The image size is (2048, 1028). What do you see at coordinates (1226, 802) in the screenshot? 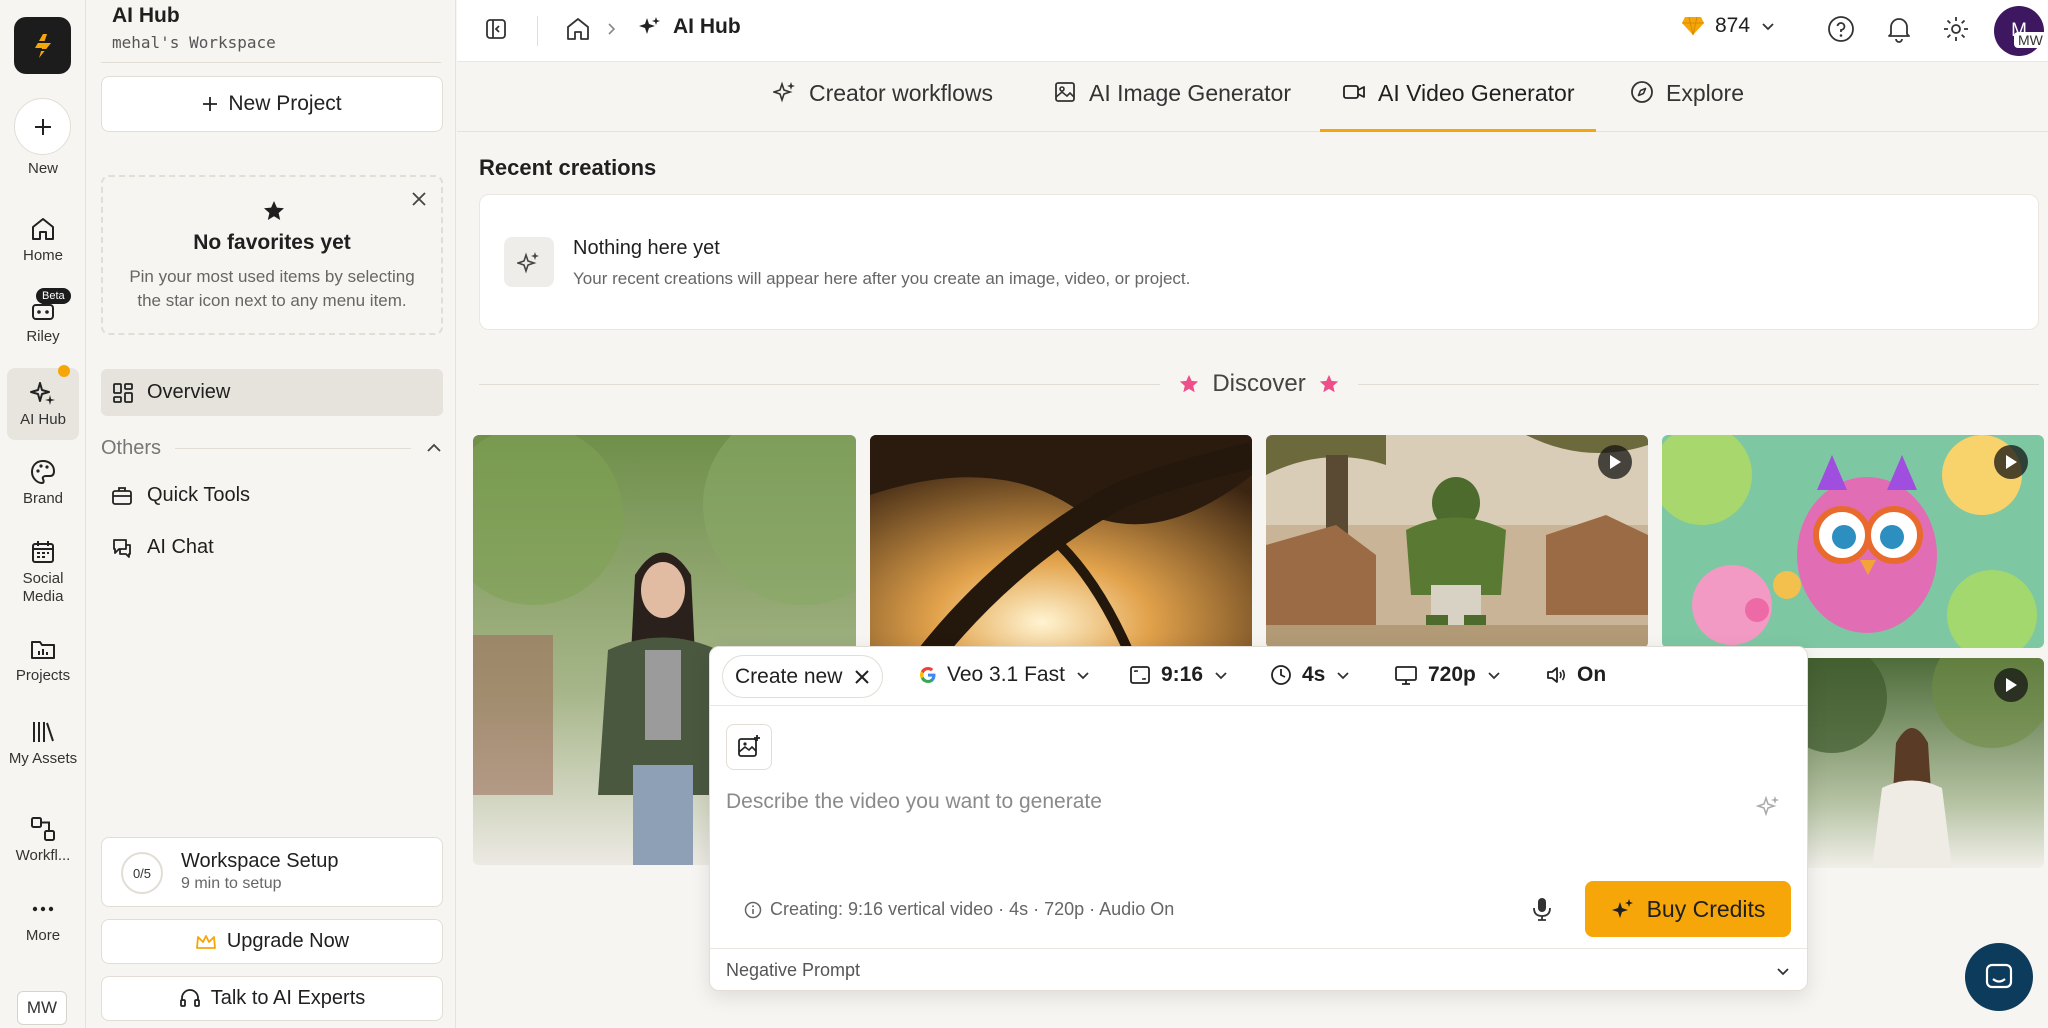
I see `video-prompt-input` at bounding box center [1226, 802].